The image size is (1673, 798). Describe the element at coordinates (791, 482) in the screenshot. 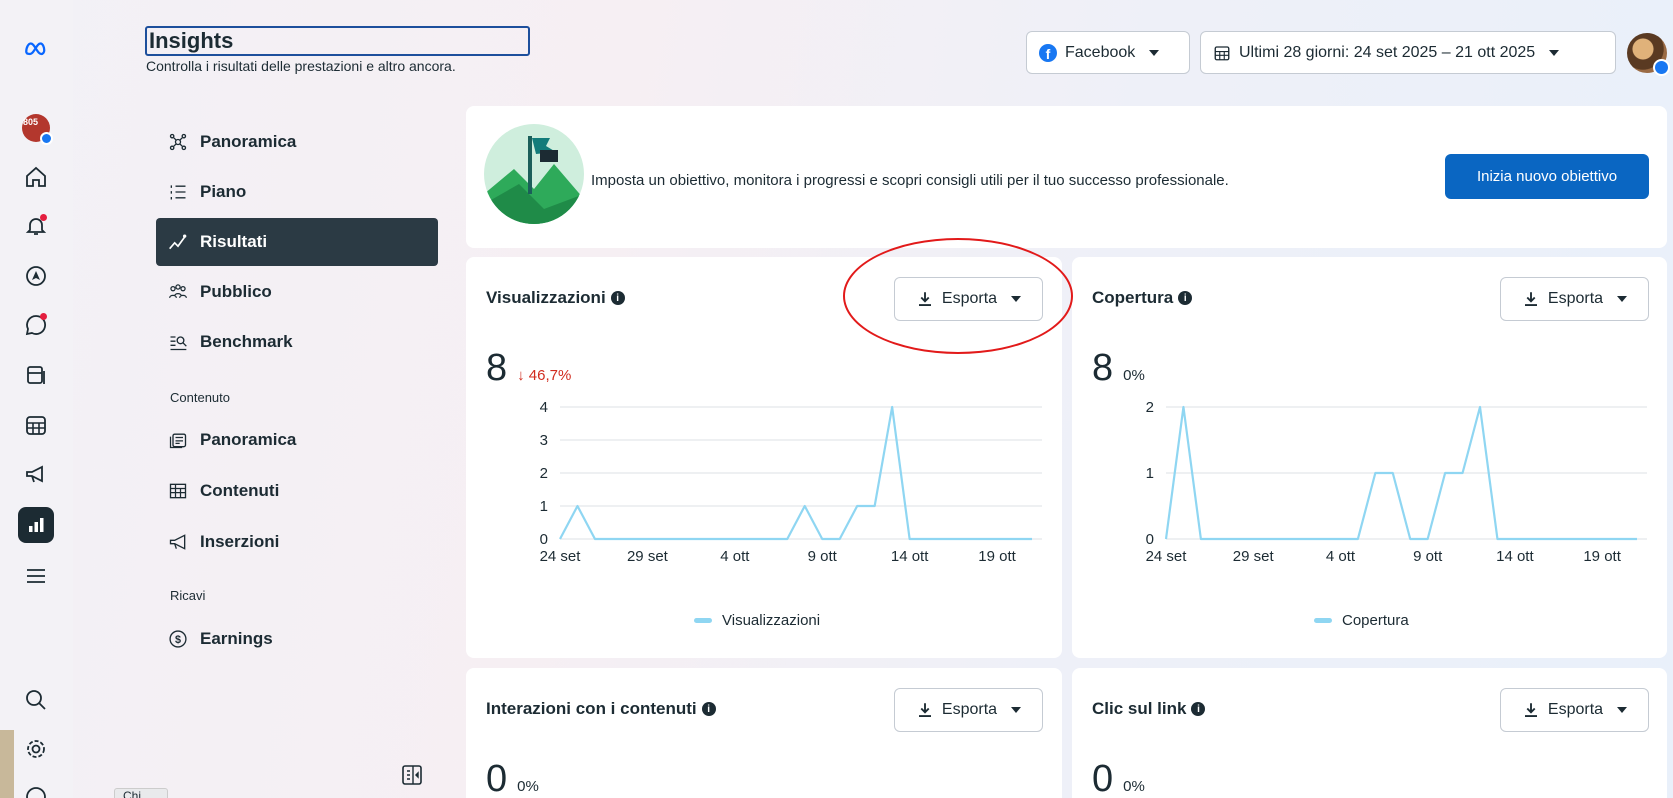

I see `views-line-chart: 0 1 2 3 4 24 set 29 set 4 ott 9 ott 14 ott 19 ott` at that location.